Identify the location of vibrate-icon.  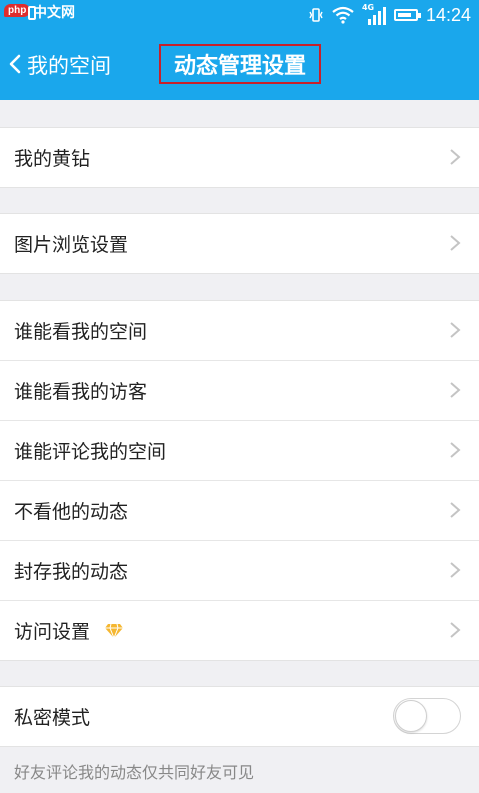
(316, 15).